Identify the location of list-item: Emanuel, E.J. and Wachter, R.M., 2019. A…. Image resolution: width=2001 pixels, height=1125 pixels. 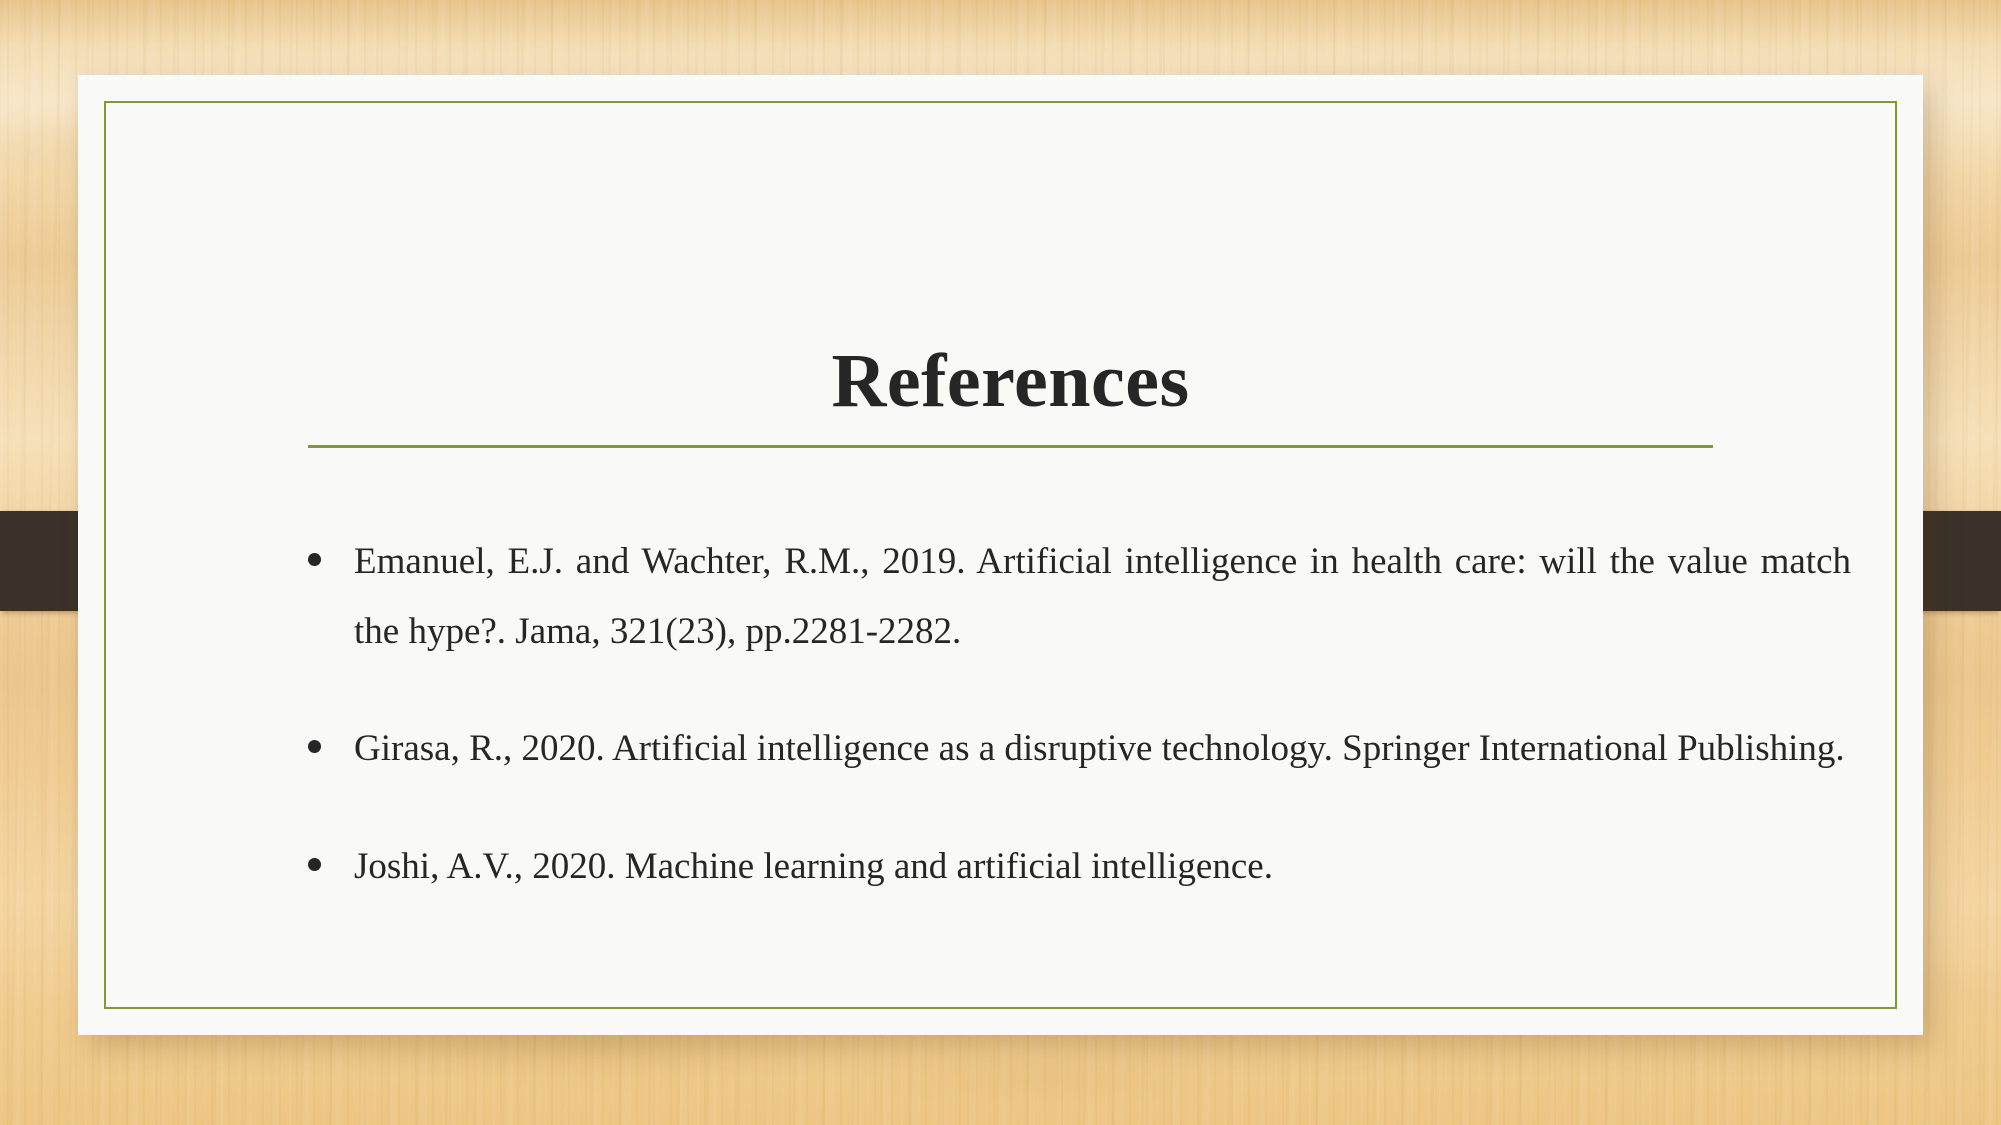
(1078, 596).